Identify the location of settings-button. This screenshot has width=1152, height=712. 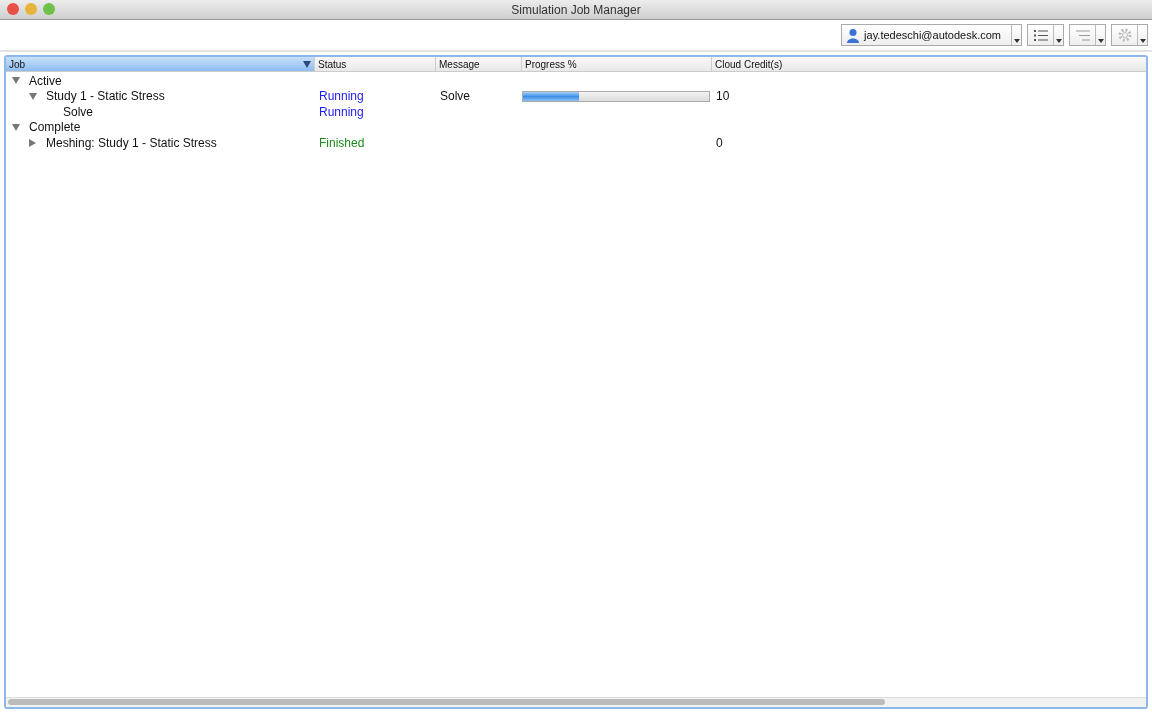
(1129, 35).